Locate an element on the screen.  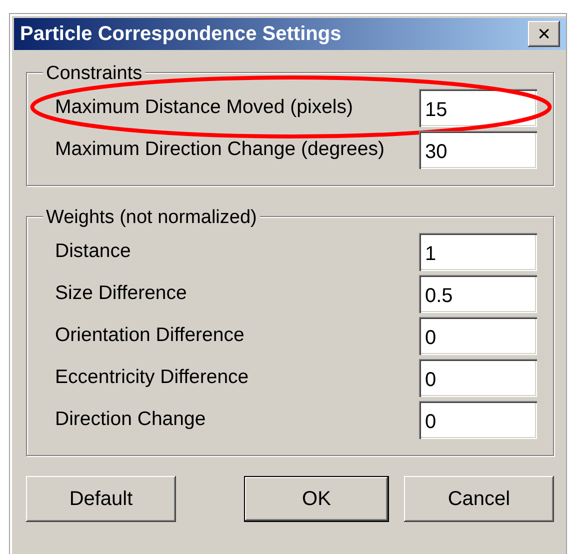
input-field: 30 is located at coordinates (478, 150).